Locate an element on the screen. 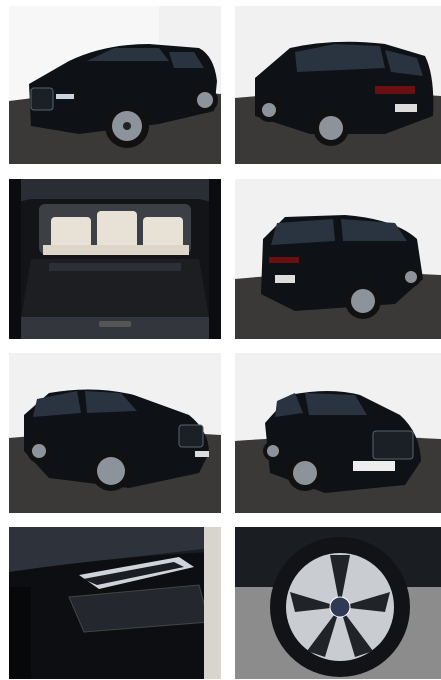 This screenshot has width=441, height=680. gallery-photo-wheel-detail is located at coordinates (338, 603).